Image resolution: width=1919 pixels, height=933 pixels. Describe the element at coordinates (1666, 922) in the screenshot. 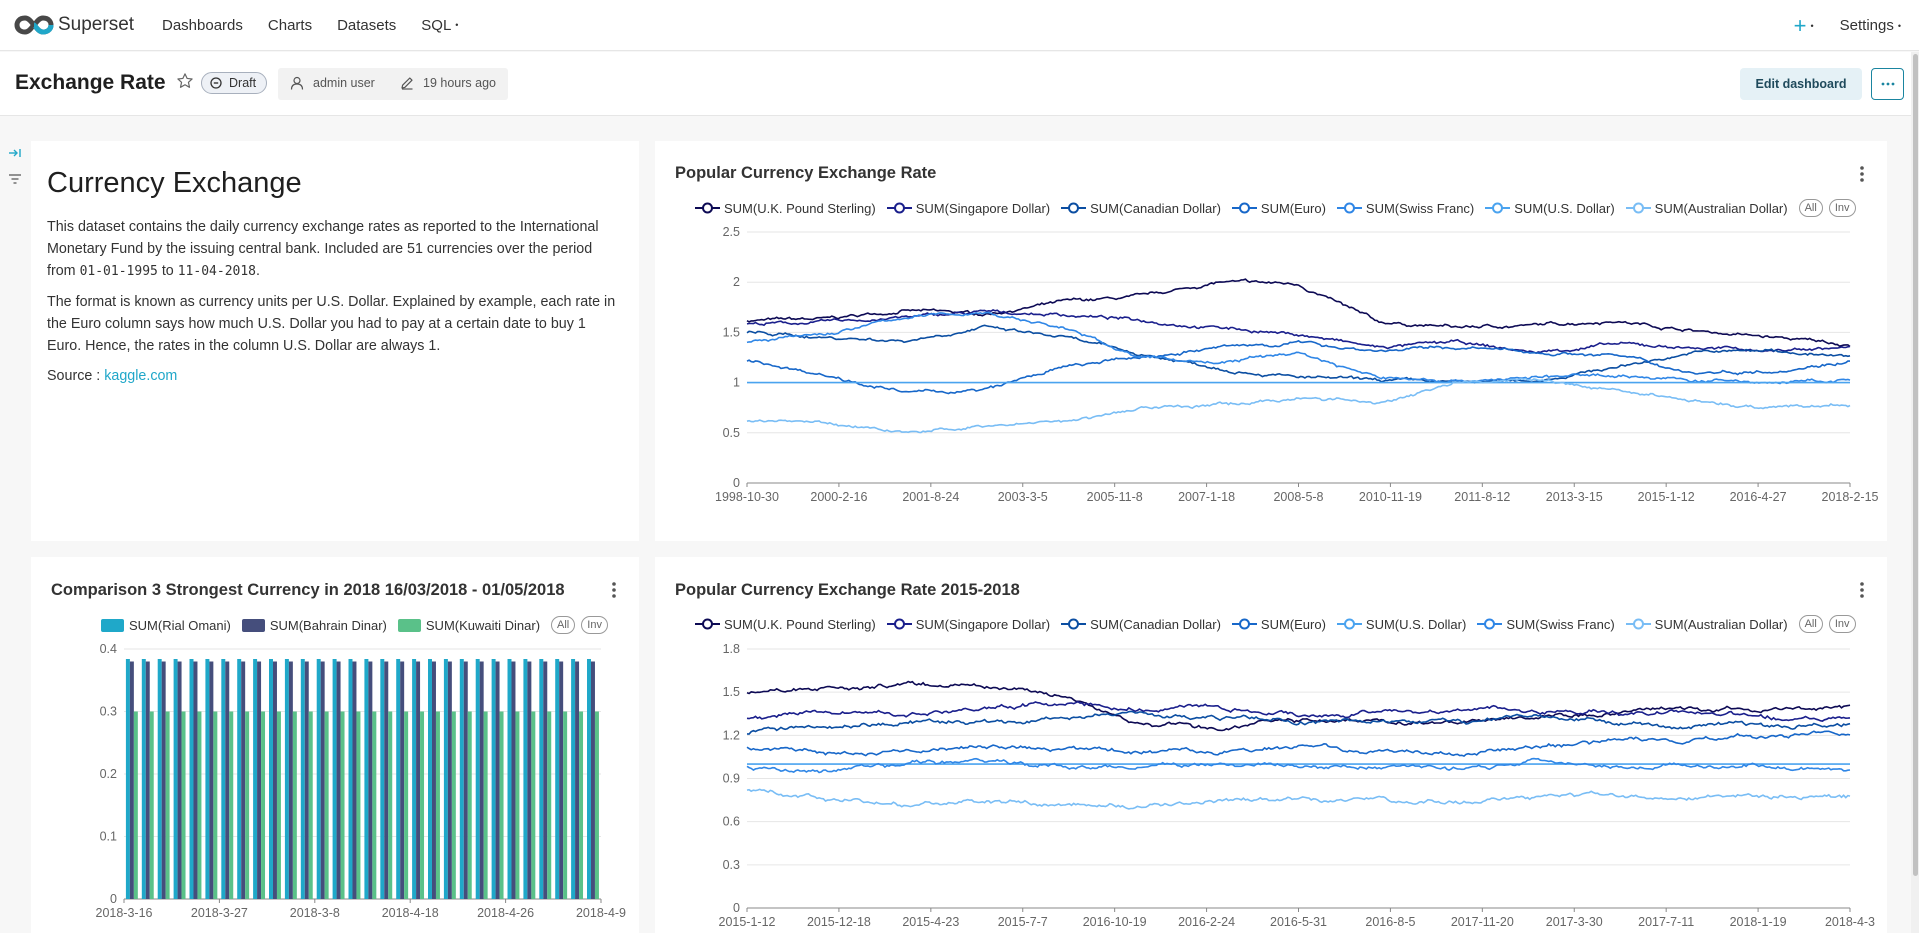

I see `x-tick-label: 2017-7-11` at that location.